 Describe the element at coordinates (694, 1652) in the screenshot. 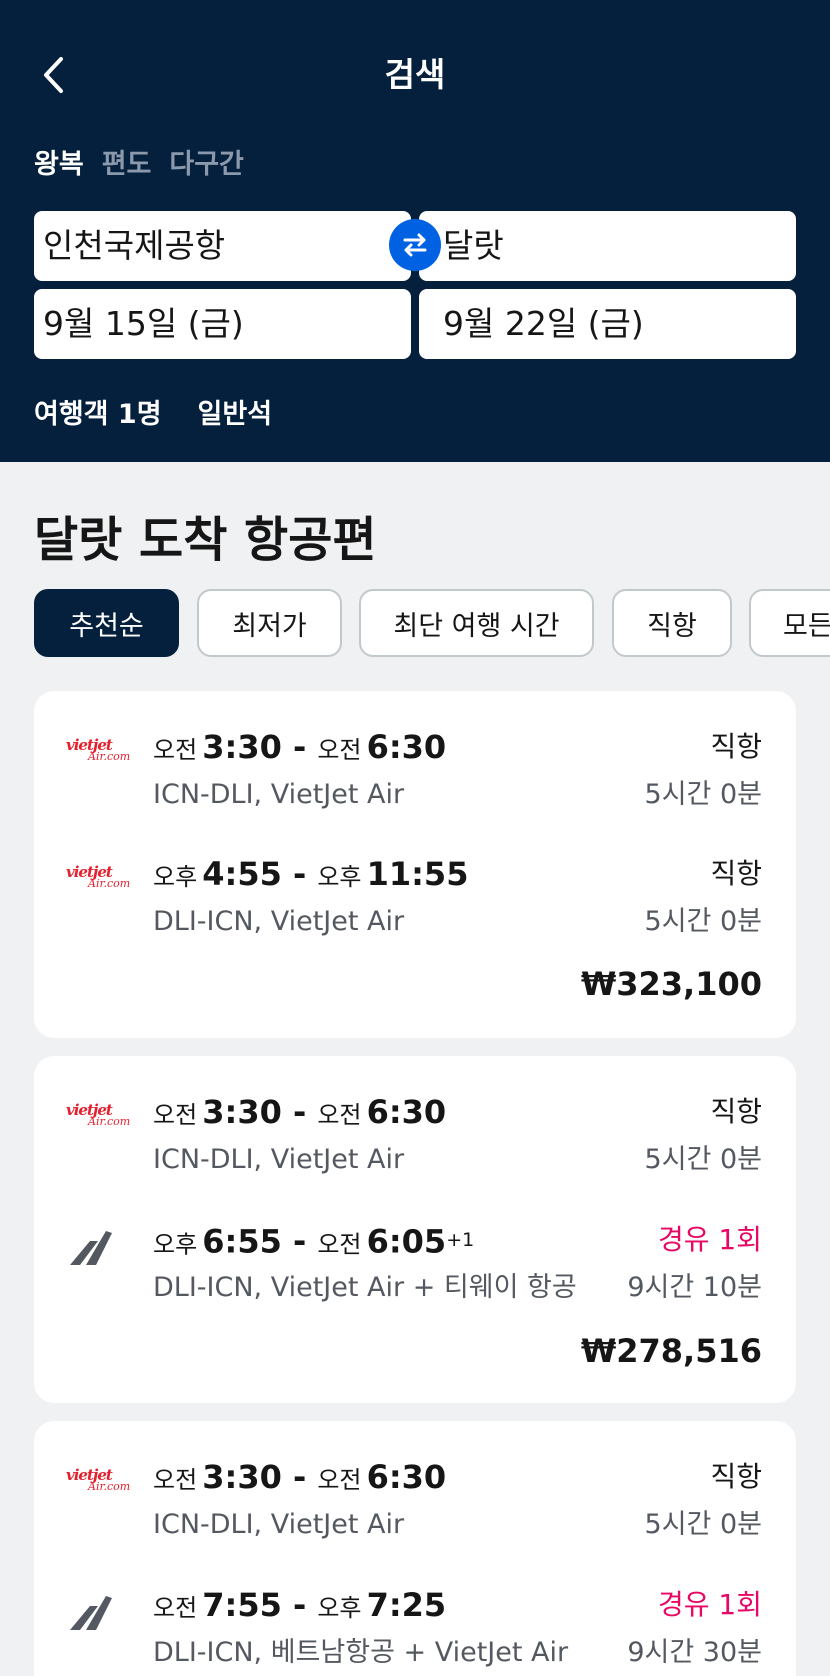

I see `leg-duration: 9시간 30분` at that location.